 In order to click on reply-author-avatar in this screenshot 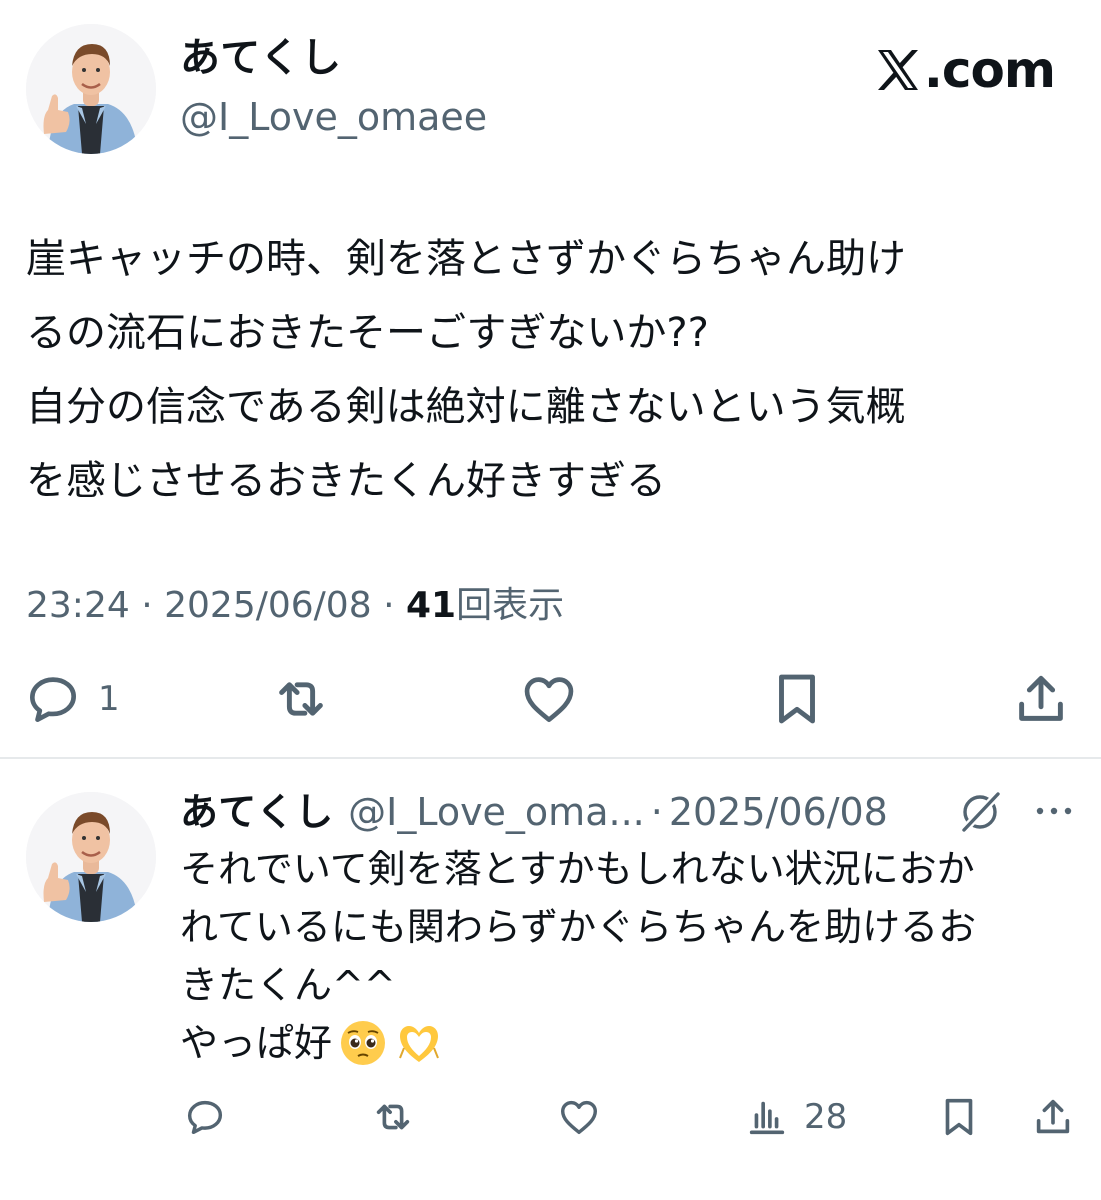, I will do `click(91, 857)`.